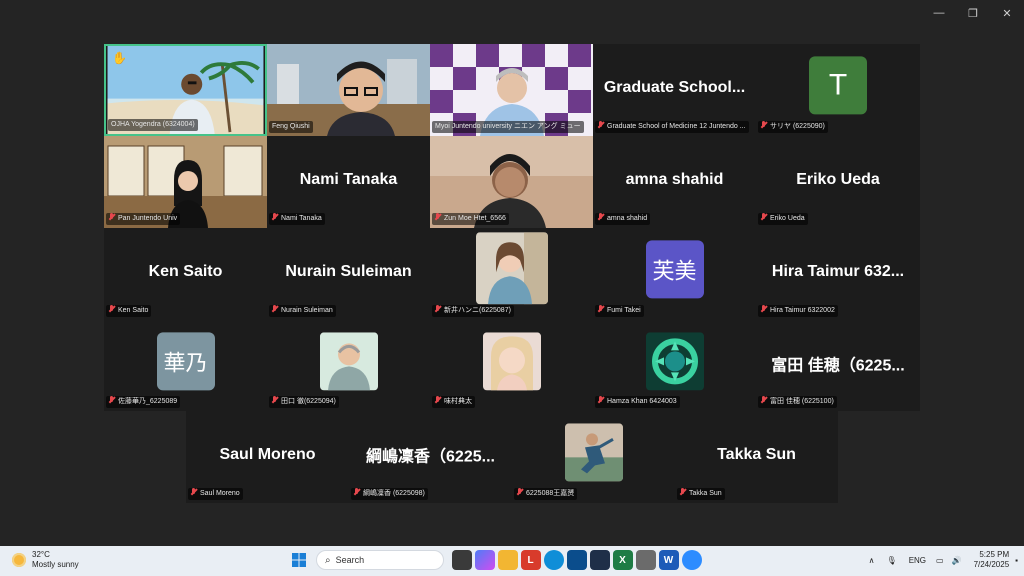  I want to click on word-icon: W, so click(668, 560).